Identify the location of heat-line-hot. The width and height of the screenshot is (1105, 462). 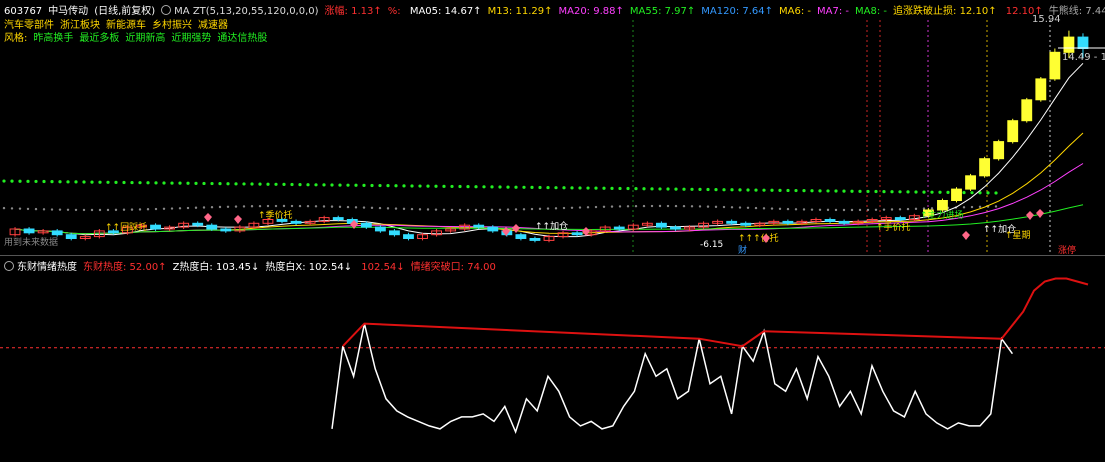
(715, 312).